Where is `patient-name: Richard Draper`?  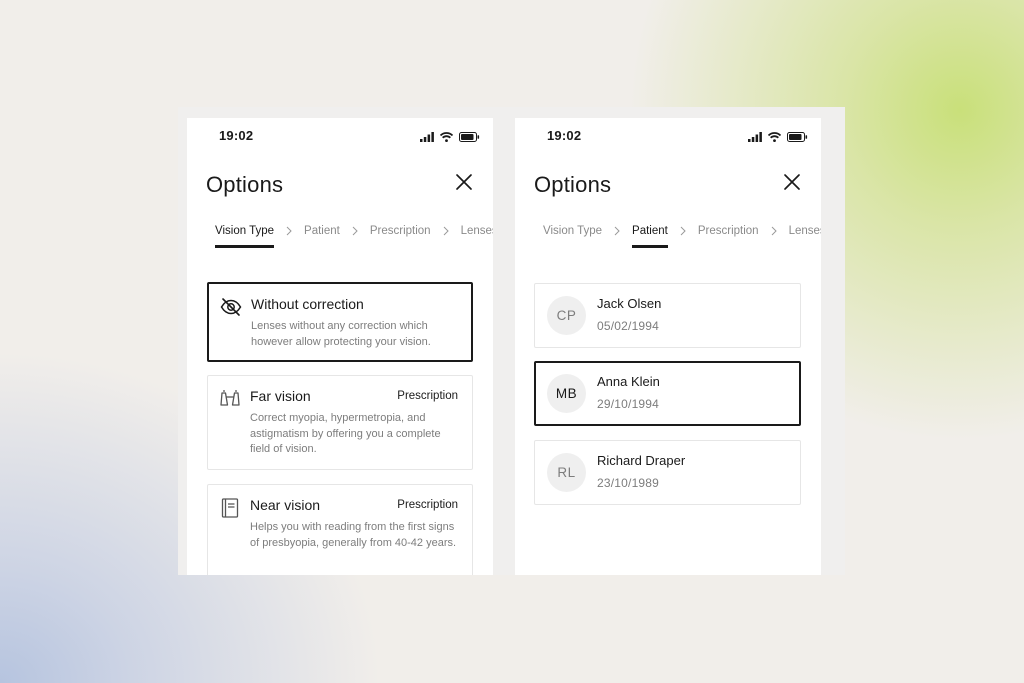 patient-name: Richard Draper is located at coordinates (641, 460).